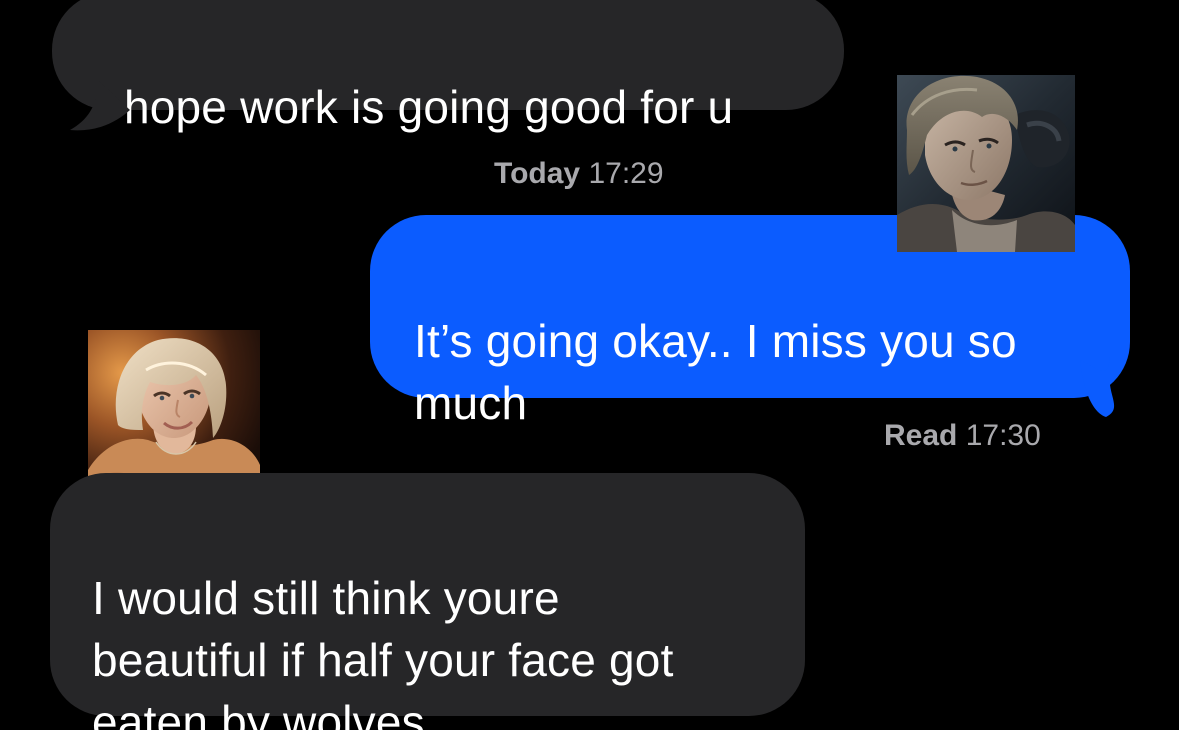 This screenshot has width=1179, height=730. Describe the element at coordinates (416, 107) in the screenshot. I see `message-text: I hope work is going good for u` at that location.